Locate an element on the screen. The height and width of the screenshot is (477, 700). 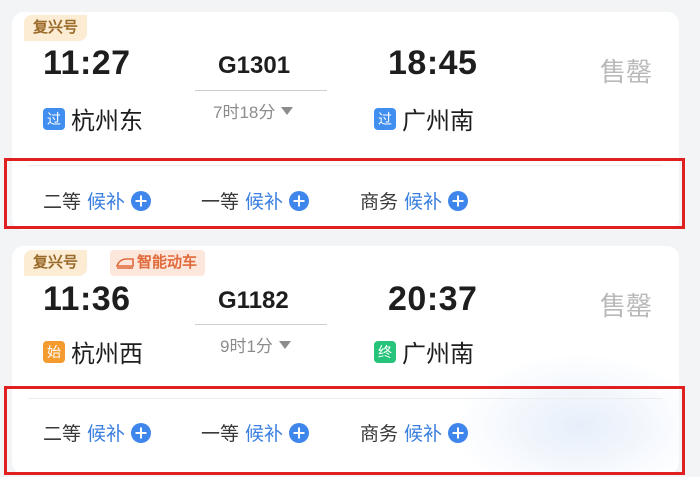
to-station: 过 广州南 is located at coordinates (424, 118).